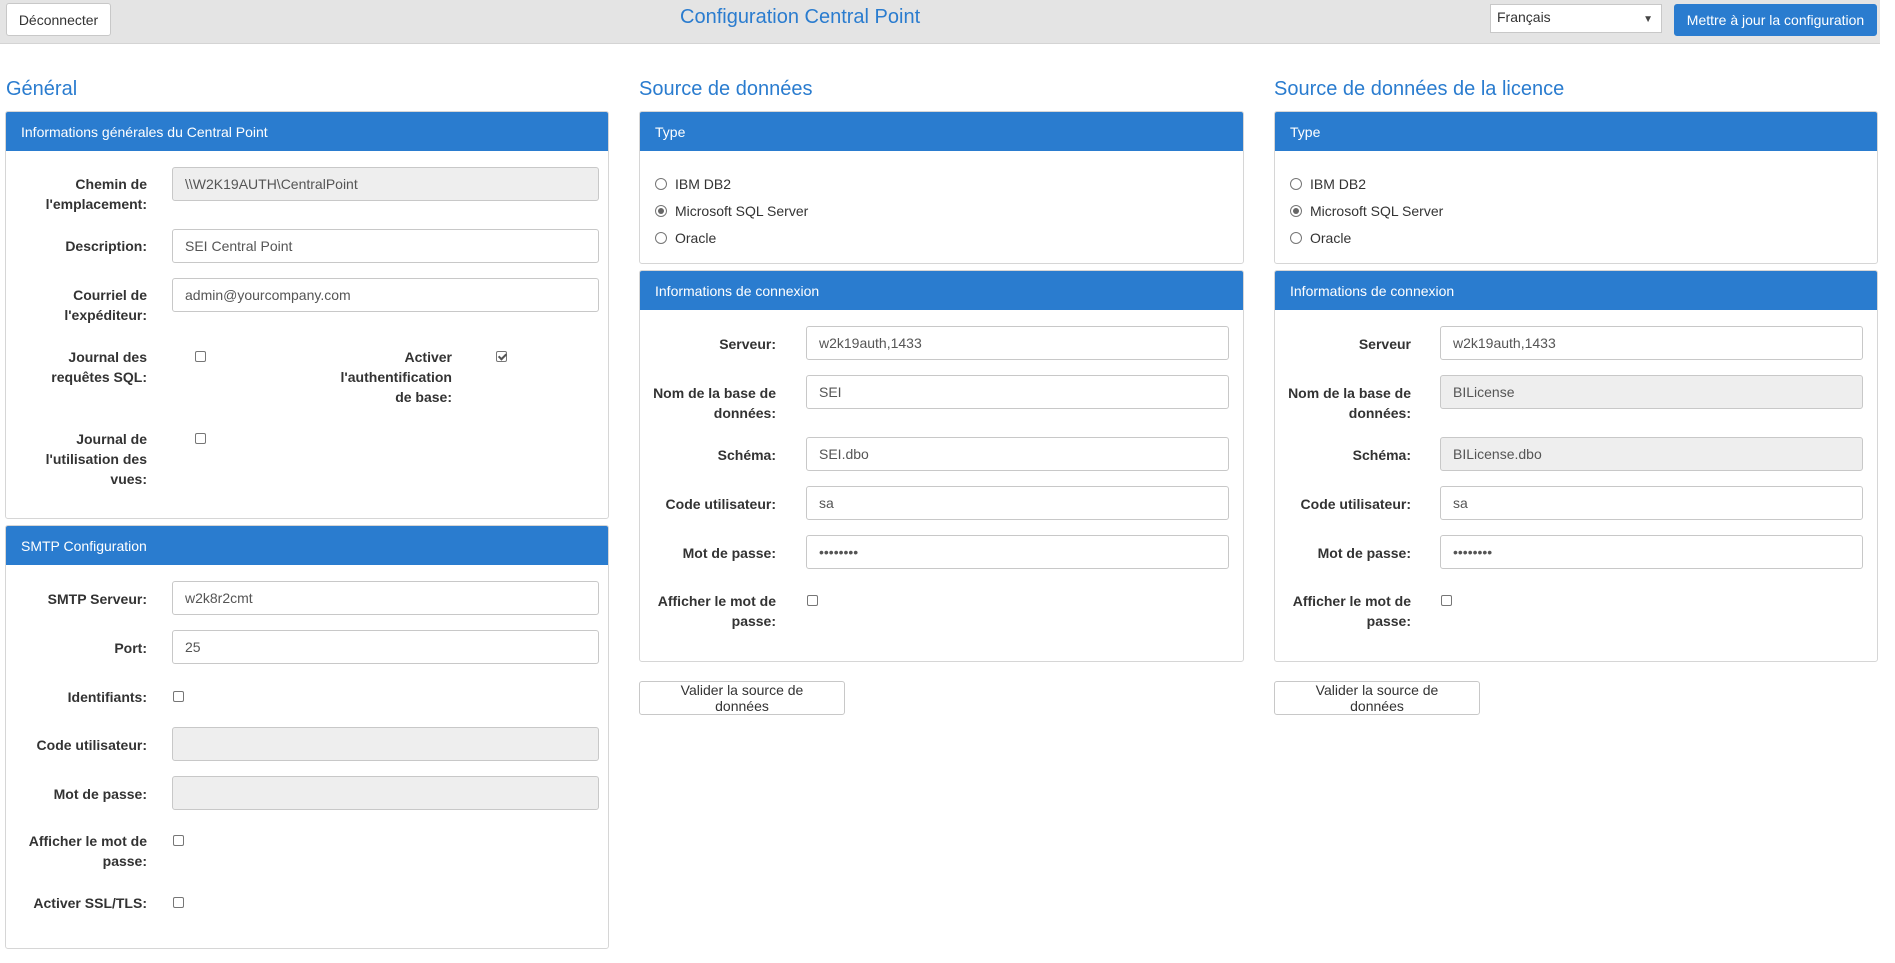  Describe the element at coordinates (385, 793) in the screenshot. I see `smtp-password-input` at that location.